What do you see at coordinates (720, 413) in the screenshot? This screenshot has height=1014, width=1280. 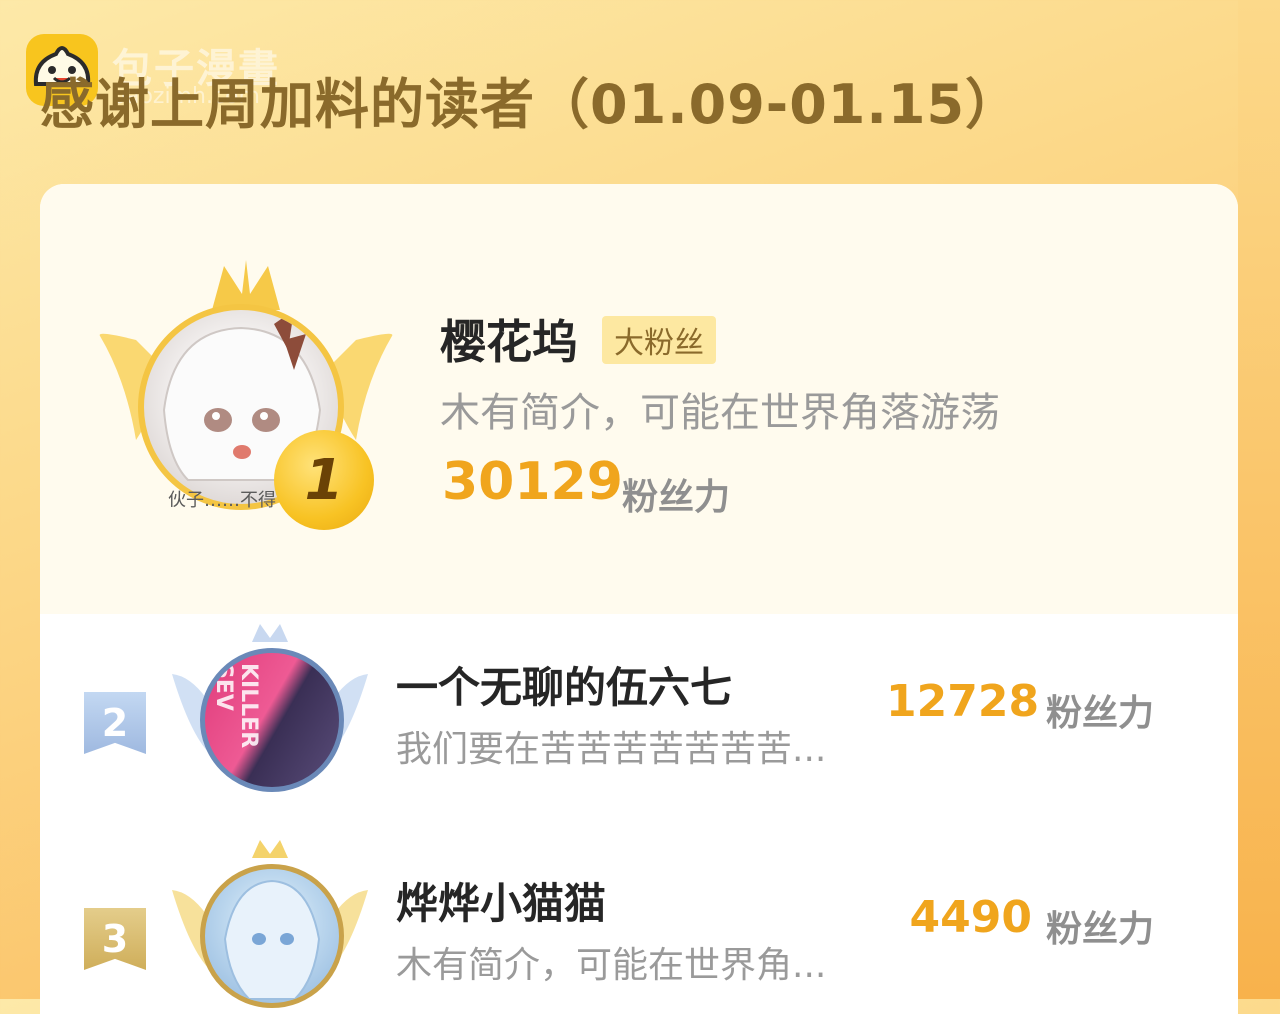 I see `first-user-bio: 木有简介，可能在世界角落游荡` at bounding box center [720, 413].